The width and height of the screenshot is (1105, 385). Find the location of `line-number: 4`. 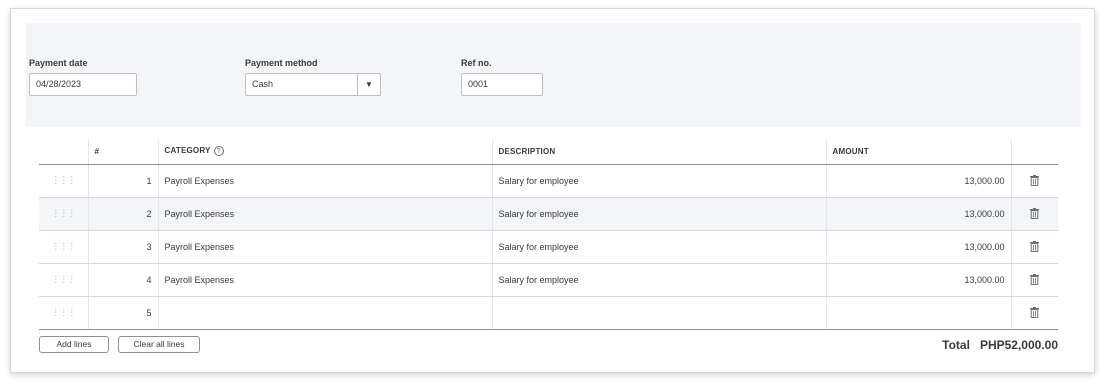

line-number: 4 is located at coordinates (122, 280).